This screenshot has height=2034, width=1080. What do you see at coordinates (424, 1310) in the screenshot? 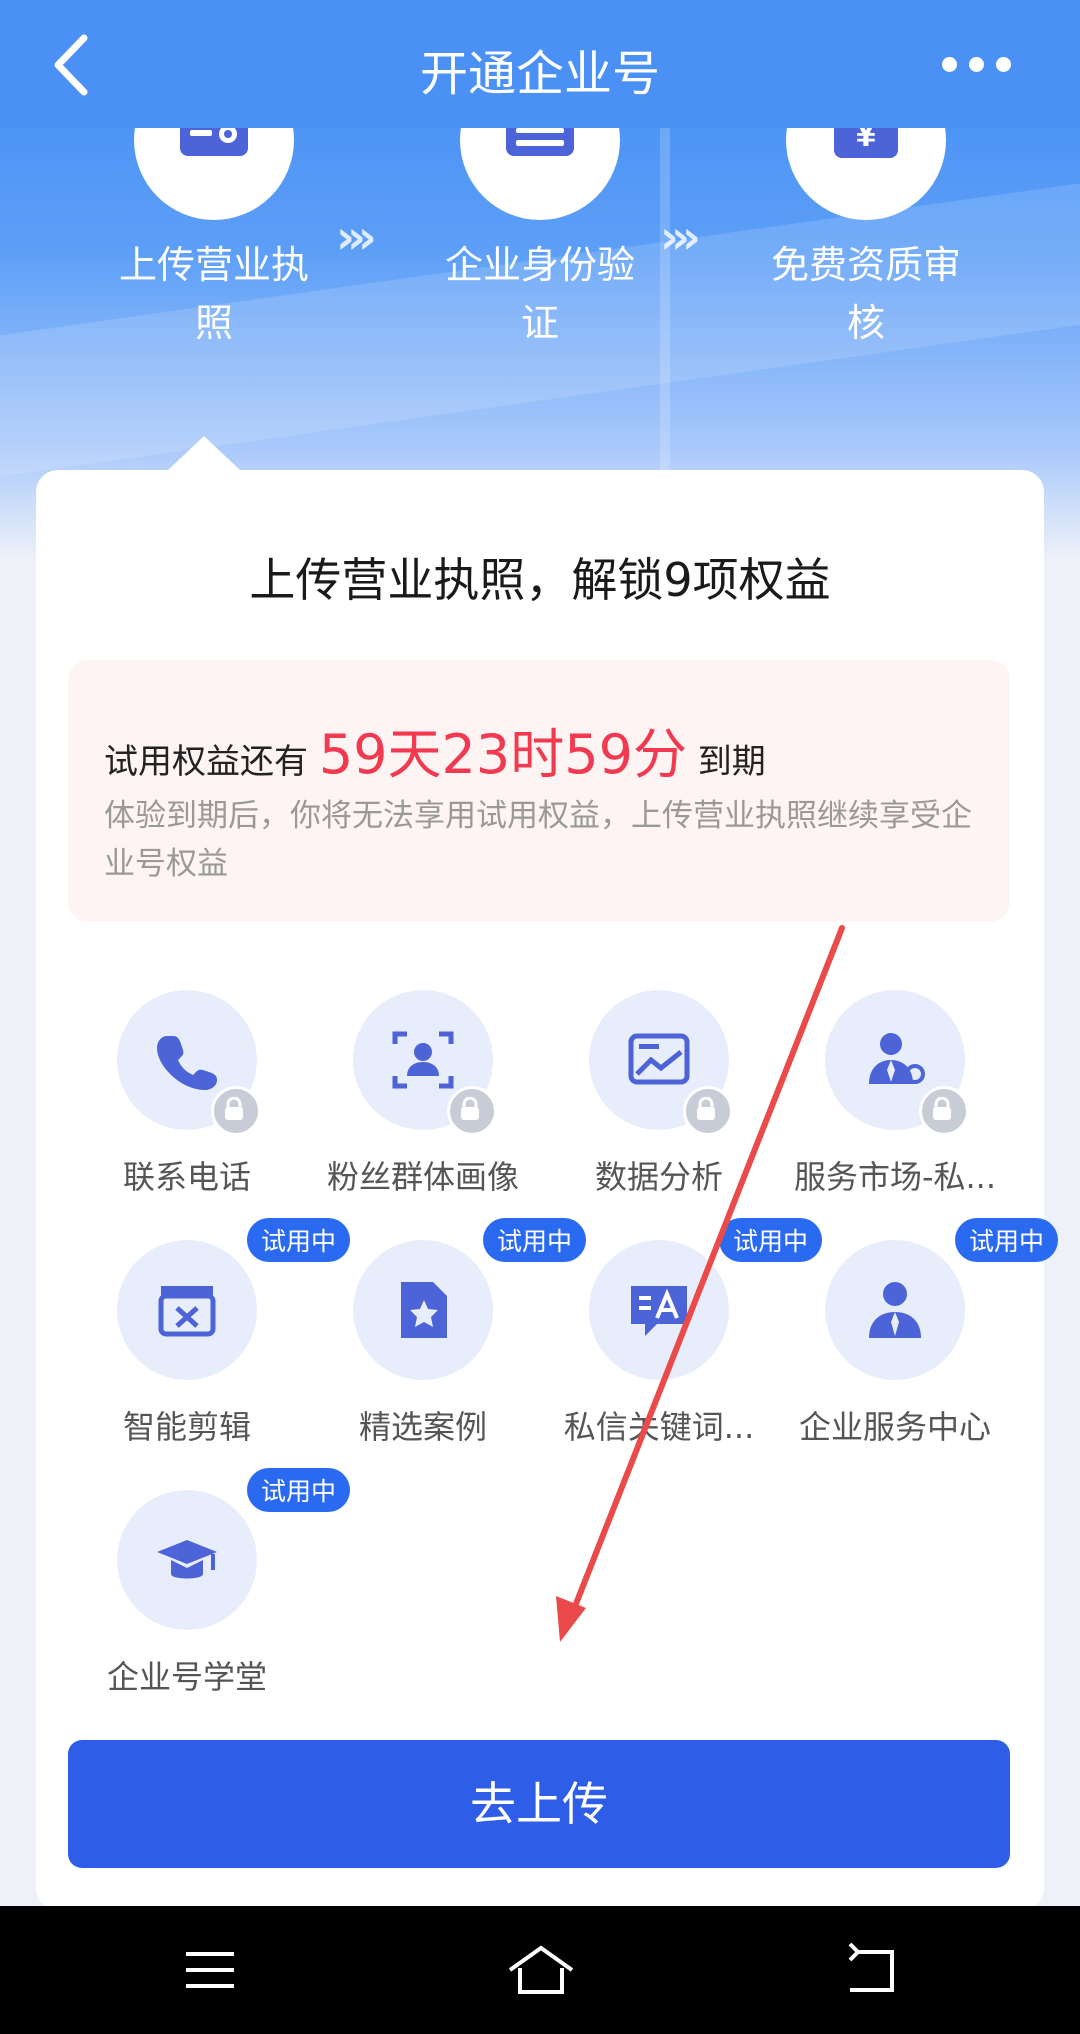
I see `star-document-icon` at bounding box center [424, 1310].